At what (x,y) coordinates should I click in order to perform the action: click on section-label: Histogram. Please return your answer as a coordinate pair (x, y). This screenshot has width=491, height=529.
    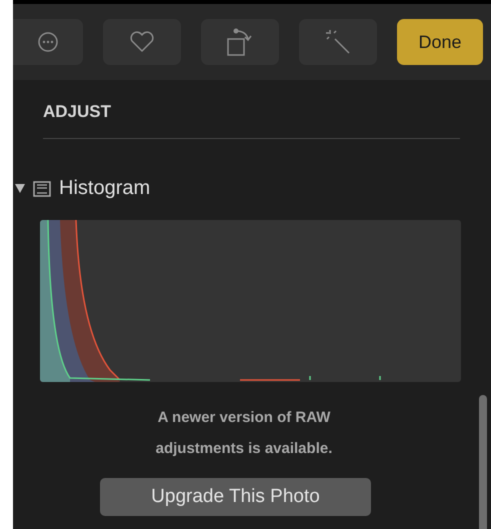
    Looking at the image, I should click on (104, 188).